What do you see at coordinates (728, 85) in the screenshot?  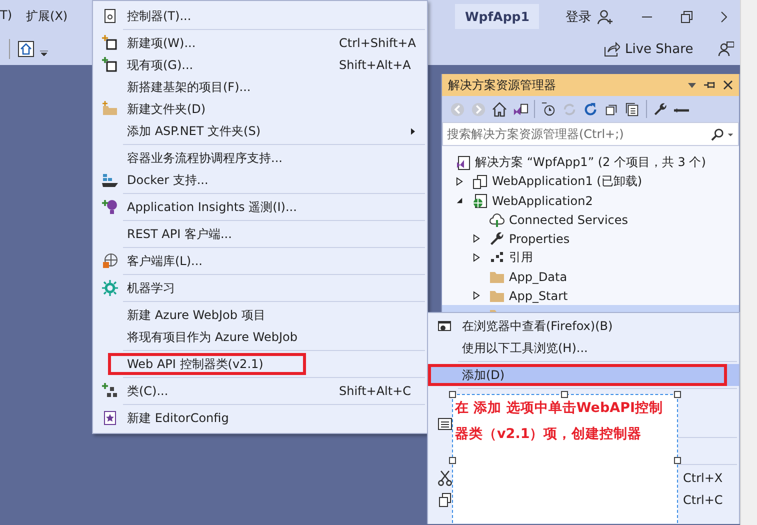 I see `close-icon` at bounding box center [728, 85].